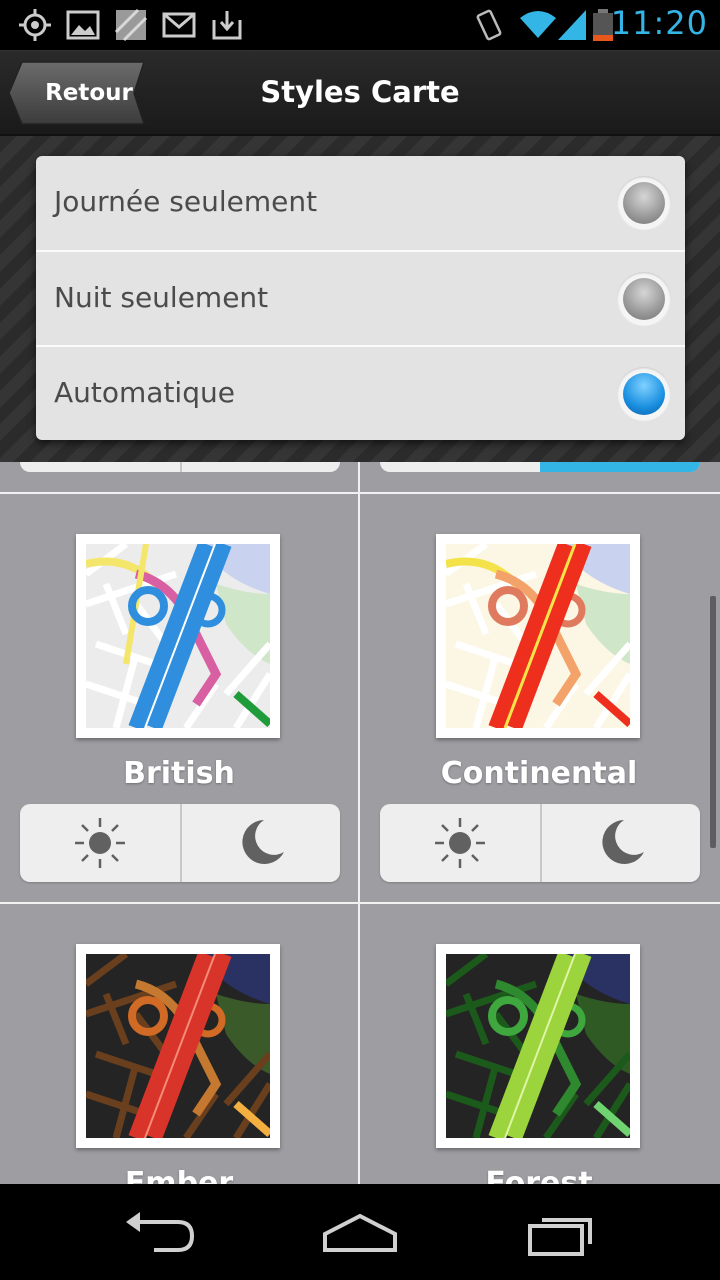 The image size is (720, 1280). What do you see at coordinates (179, 1175) in the screenshot?
I see `style-name-ember: Ember` at bounding box center [179, 1175].